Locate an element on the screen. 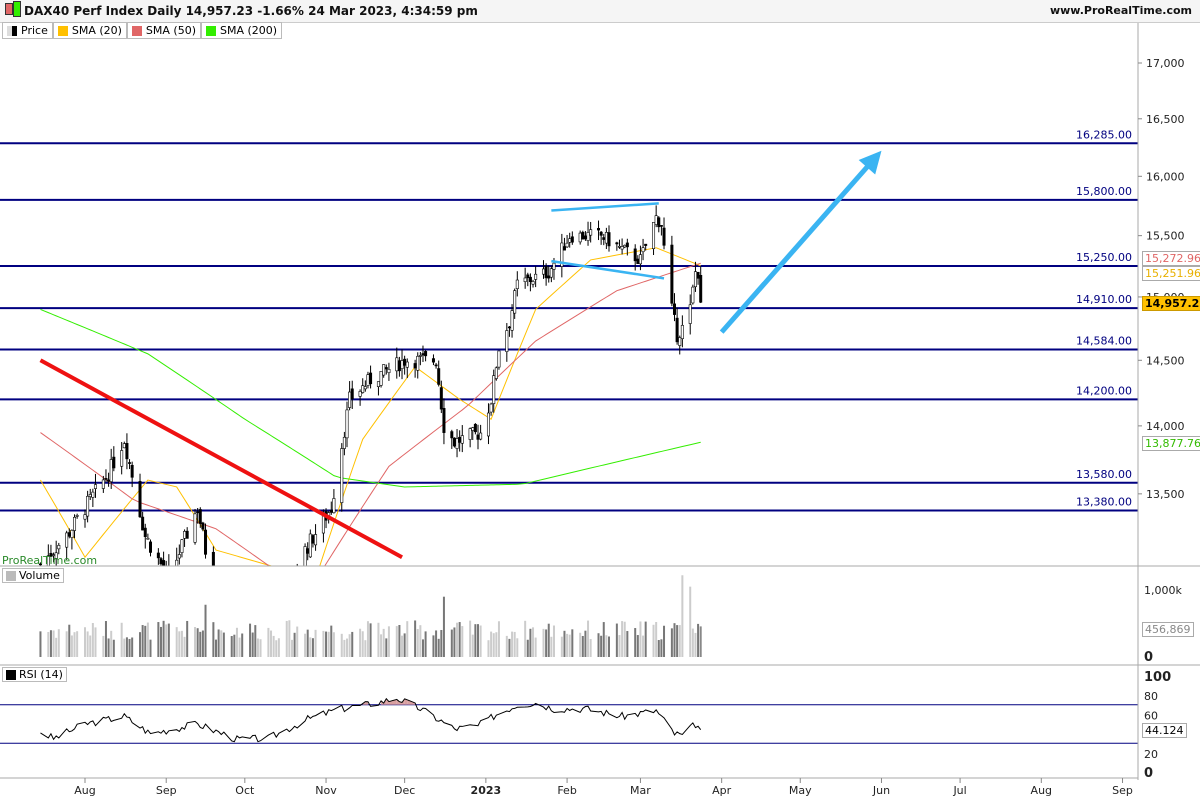  legend-price: Price is located at coordinates (27, 30).